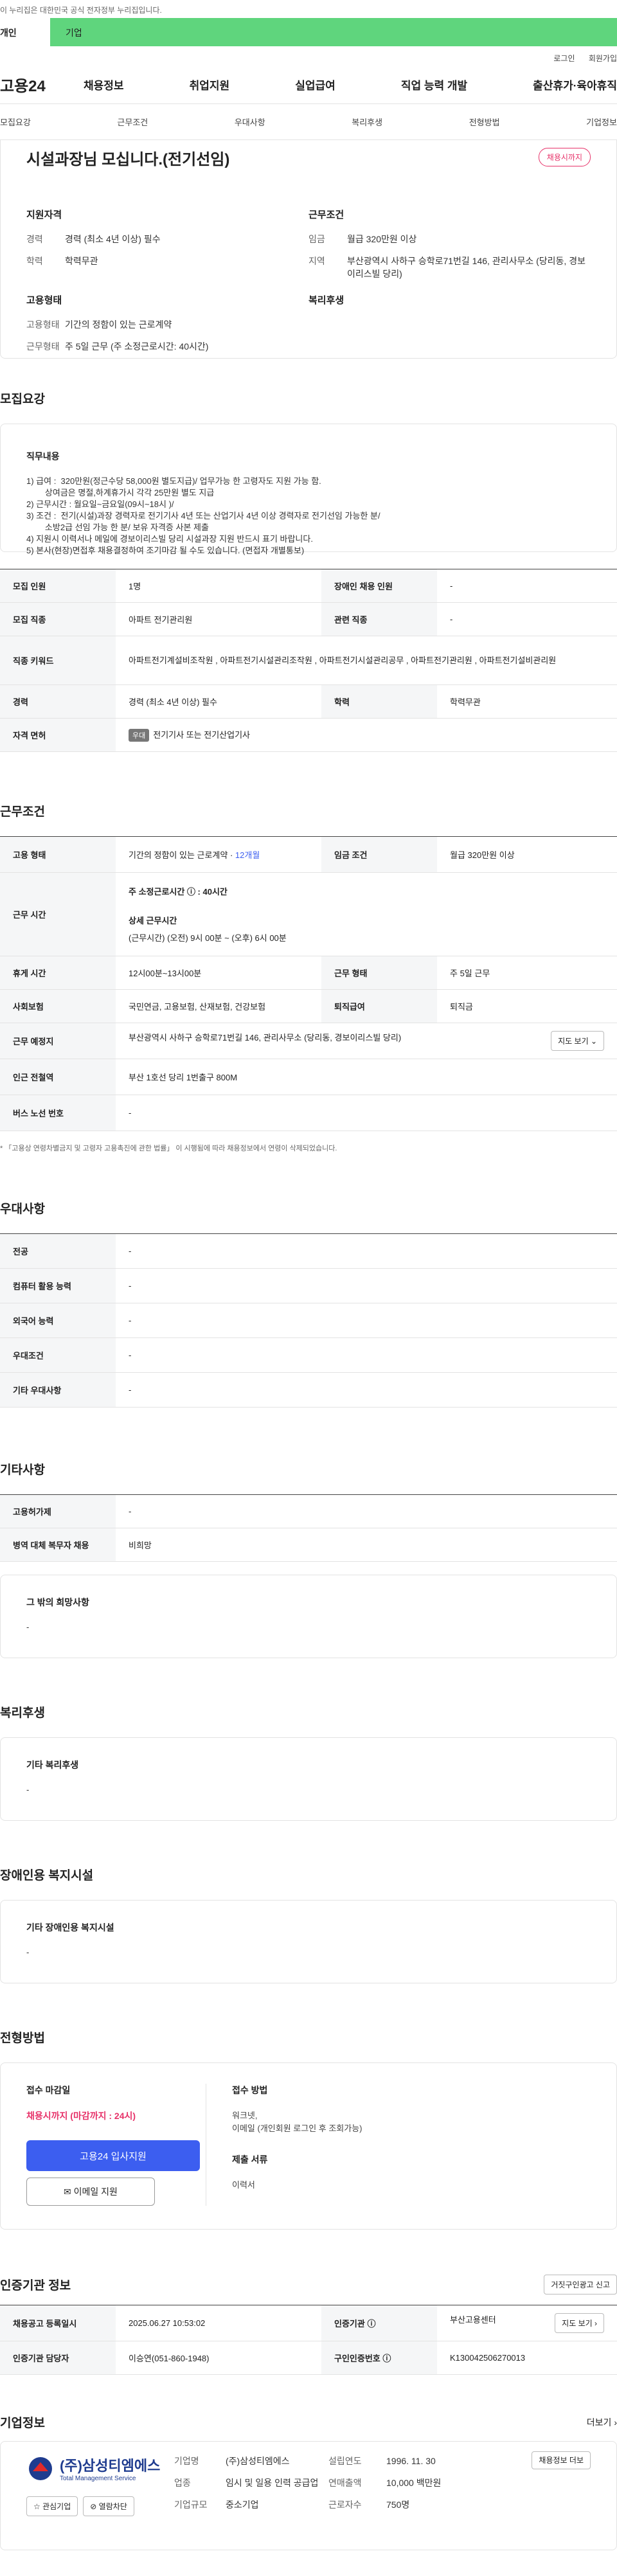  I want to click on report-button: 거짓구인광고 신고, so click(580, 2284).